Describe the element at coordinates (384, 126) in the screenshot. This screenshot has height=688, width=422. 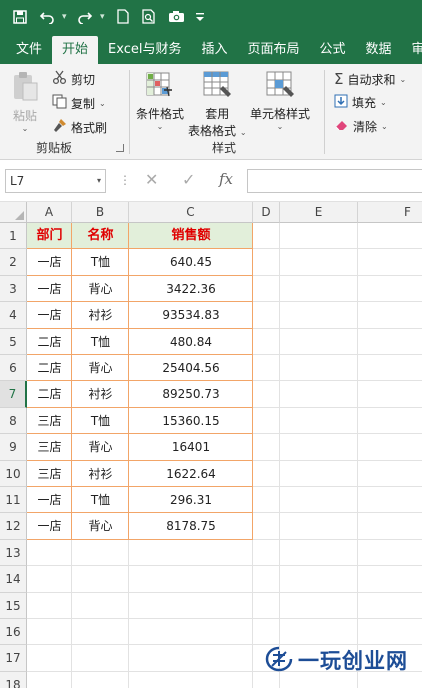
I see `clear-dropdown-icon: ⌄` at that location.